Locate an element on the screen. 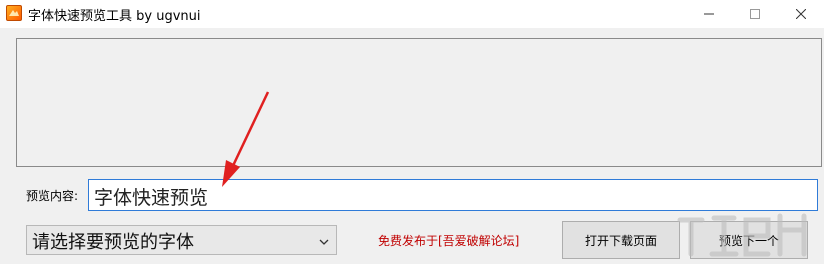  window-title: 字体快速预览工具 by ugvnui is located at coordinates (114, 16).